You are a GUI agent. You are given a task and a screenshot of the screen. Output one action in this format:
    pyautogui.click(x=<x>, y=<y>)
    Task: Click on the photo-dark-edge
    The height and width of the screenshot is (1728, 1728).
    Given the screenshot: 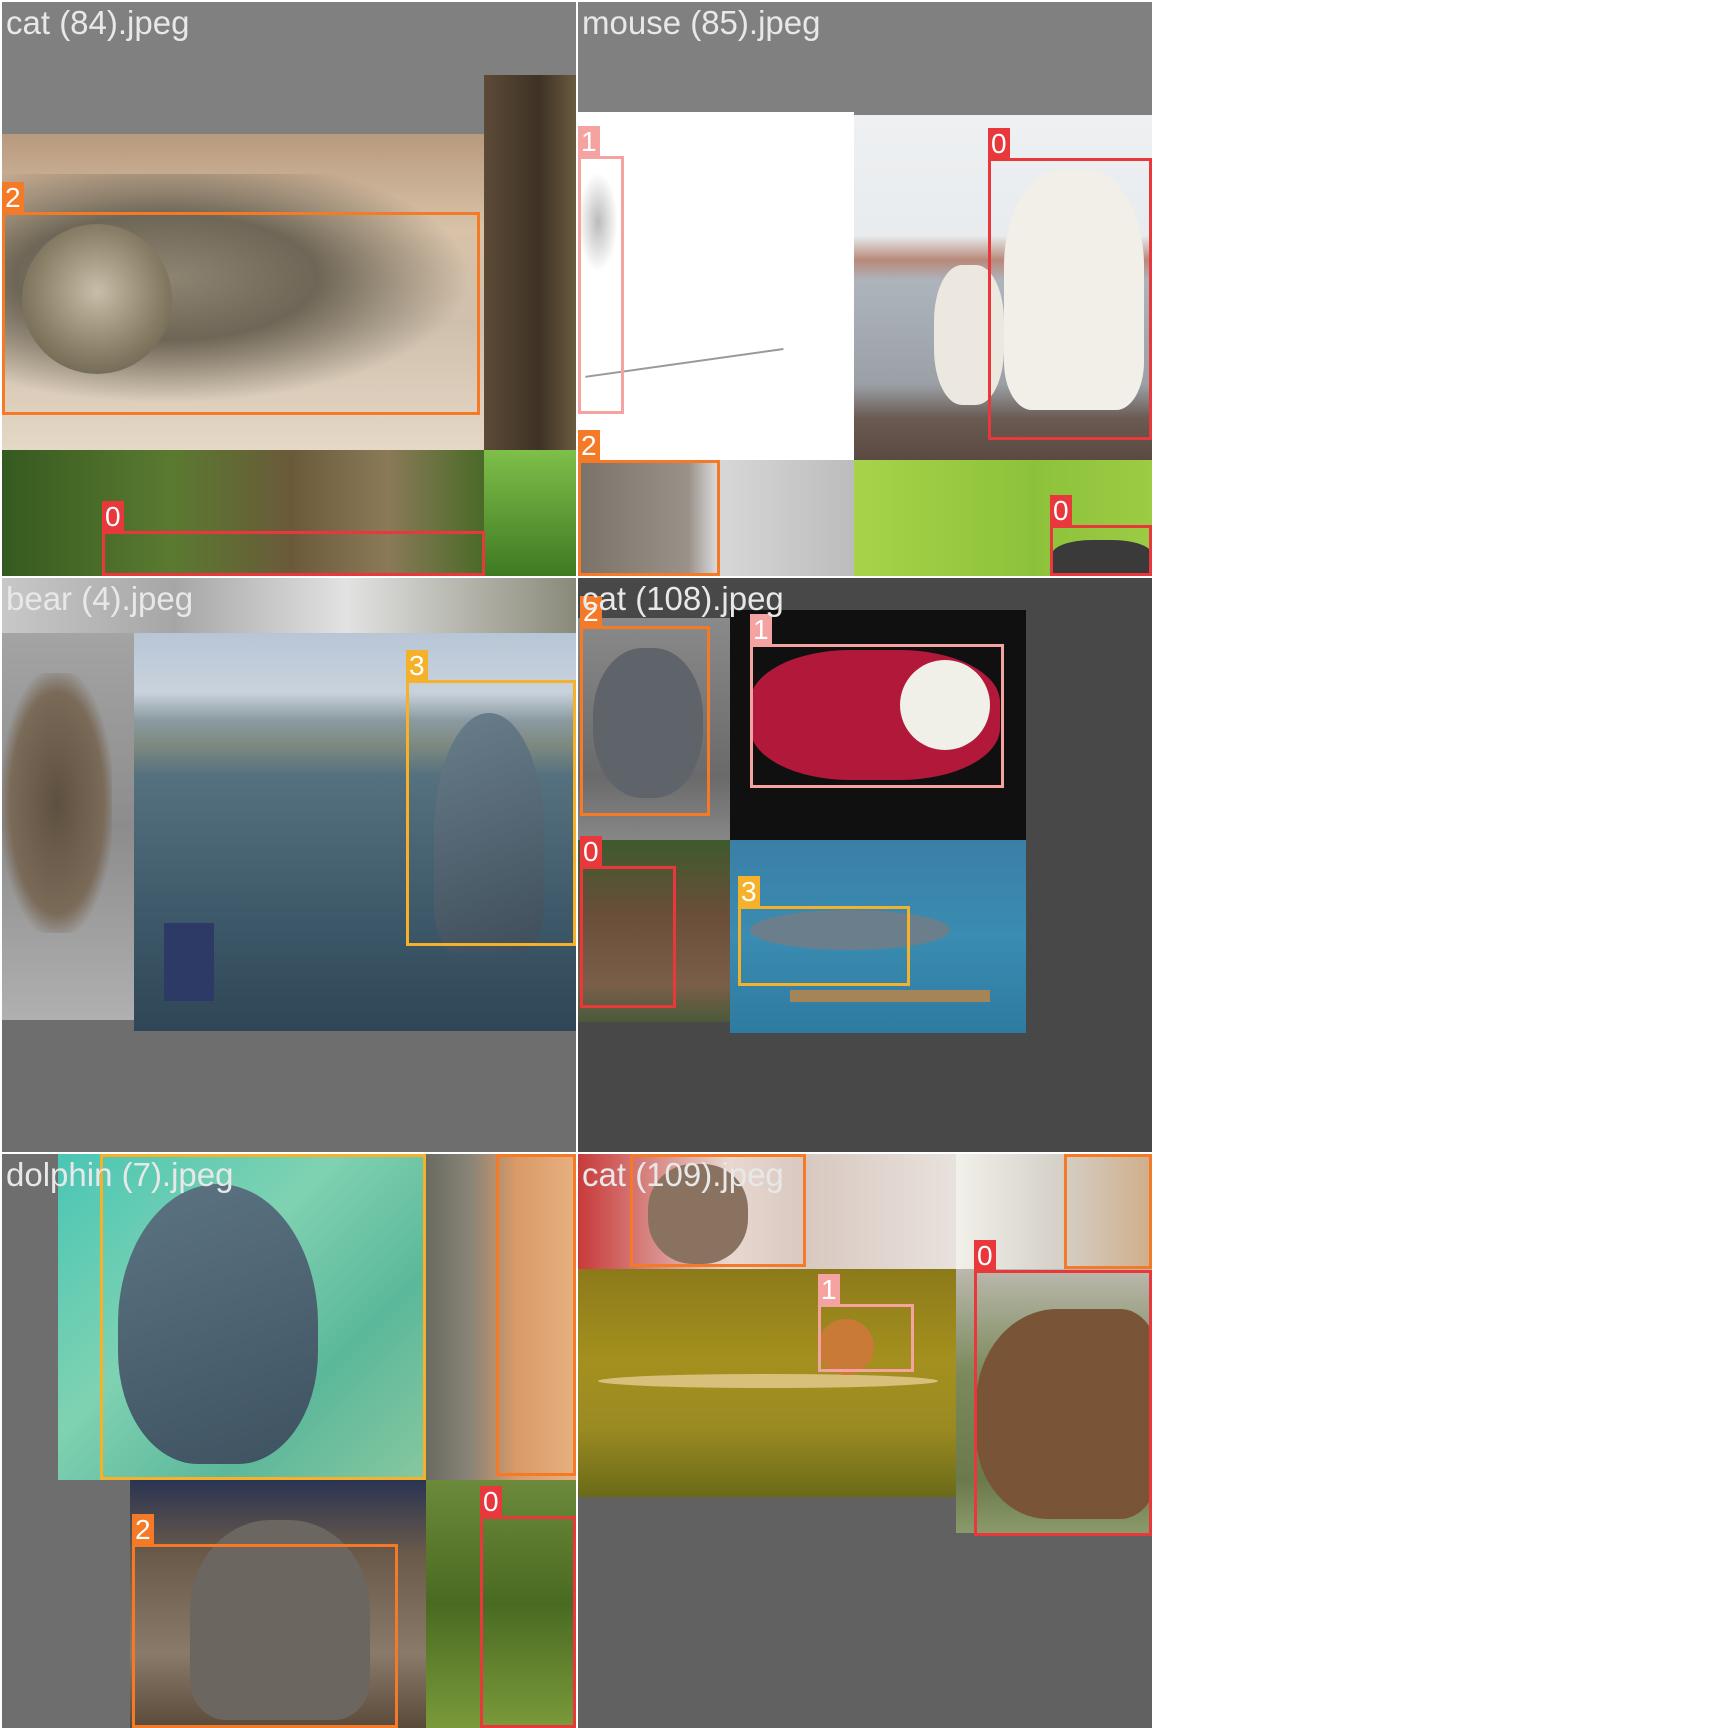 What is the action you would take?
    pyautogui.click(x=530, y=262)
    